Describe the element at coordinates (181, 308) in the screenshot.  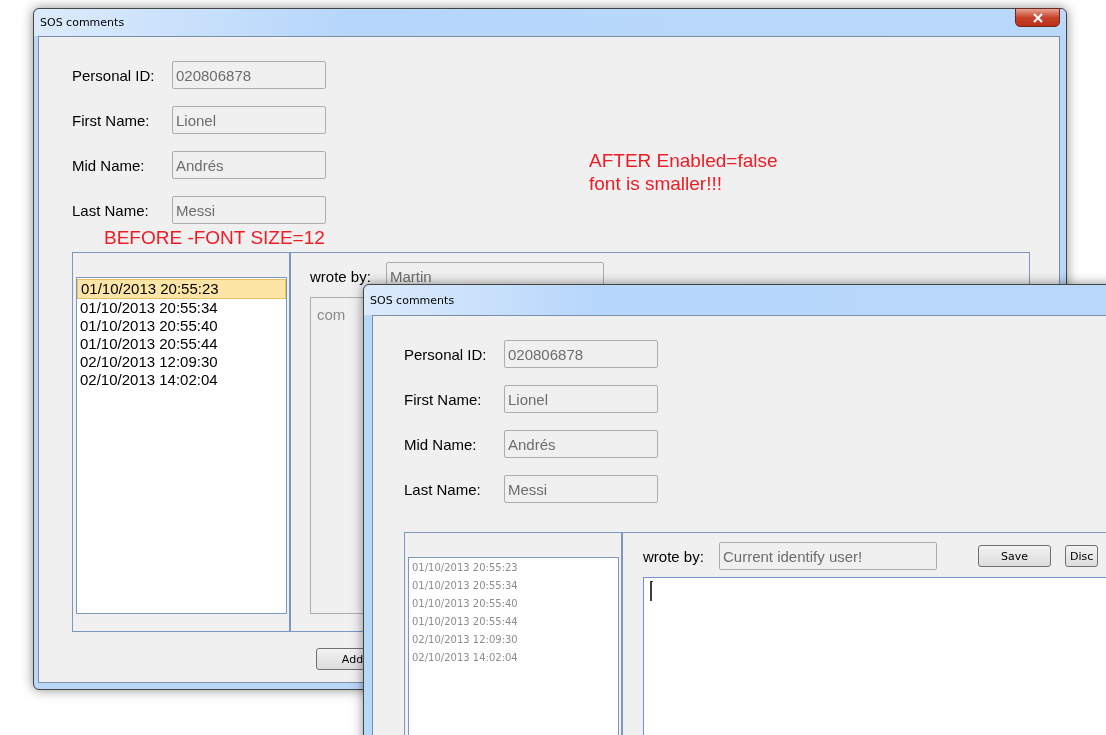
I see `list-item: 01/10/2013 20:55:34` at that location.